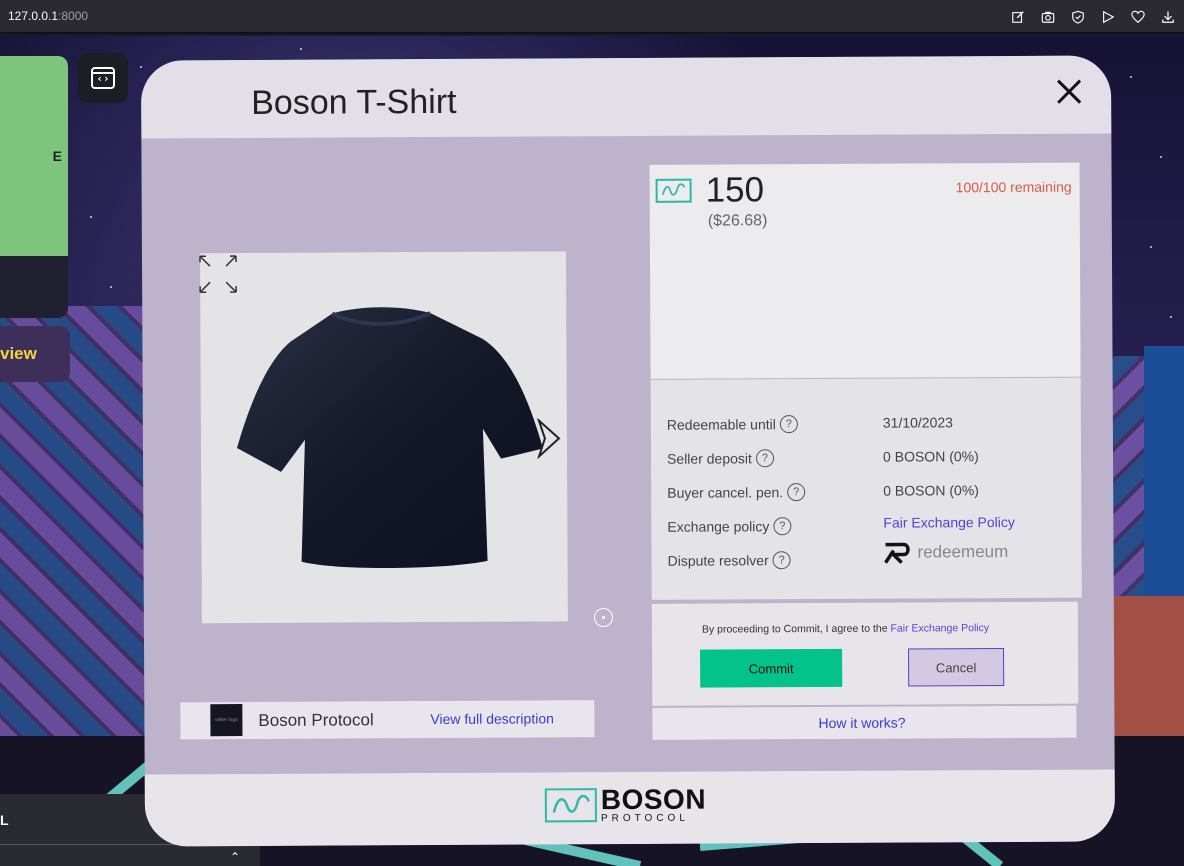 This screenshot has width=1184, height=866. I want to click on modal-footer: BOSON PROTOCOL, so click(630, 808).